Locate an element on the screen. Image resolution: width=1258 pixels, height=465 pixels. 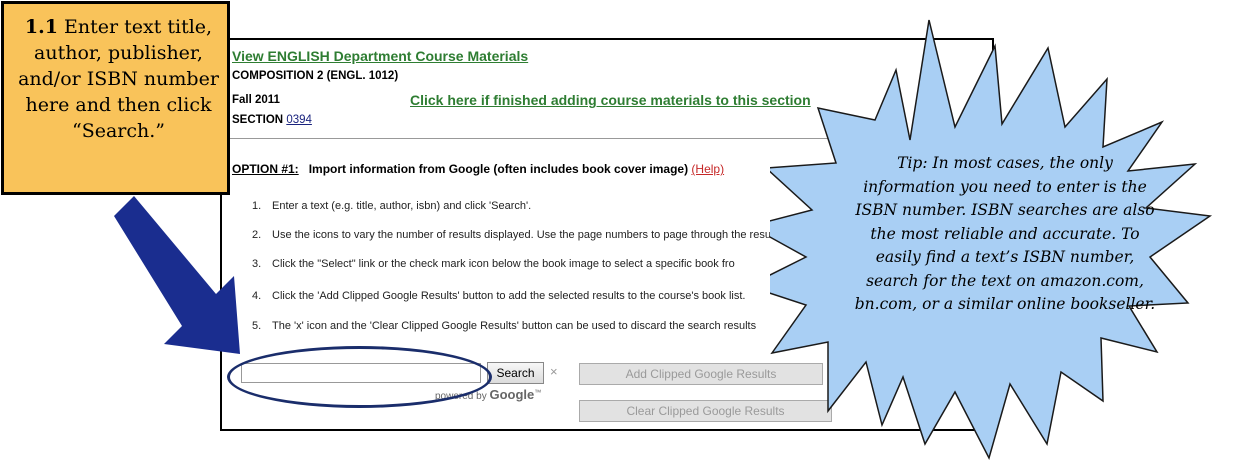
callout-step-number: 1.1 is located at coordinates (41, 27).